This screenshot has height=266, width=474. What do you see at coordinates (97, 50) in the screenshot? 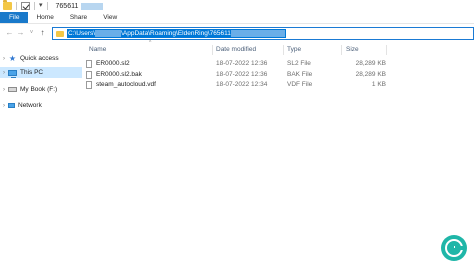
I see `column-header-name: Name` at bounding box center [97, 50].